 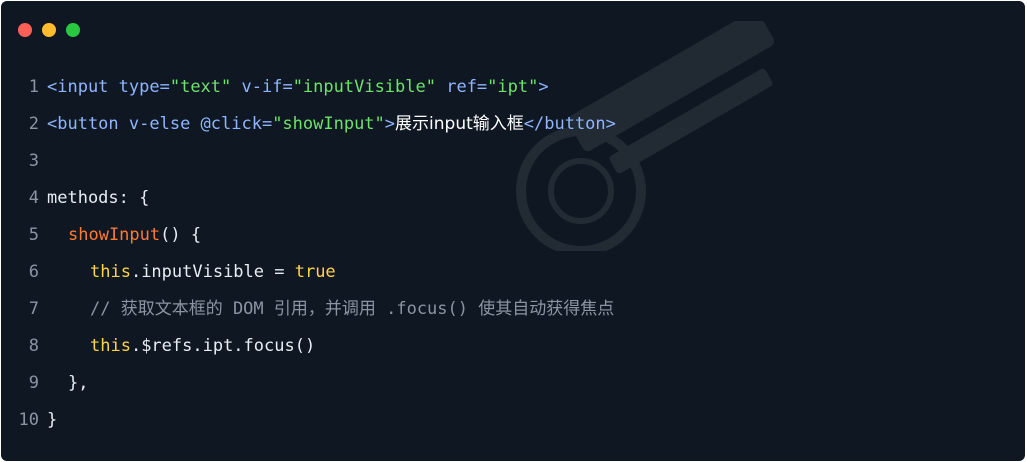 What do you see at coordinates (33, 198) in the screenshot?
I see `line-number: 4` at bounding box center [33, 198].